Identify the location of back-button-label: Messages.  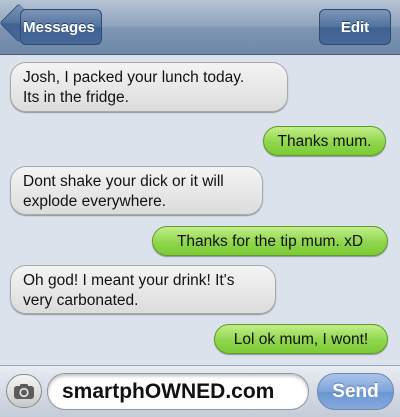
(59, 27).